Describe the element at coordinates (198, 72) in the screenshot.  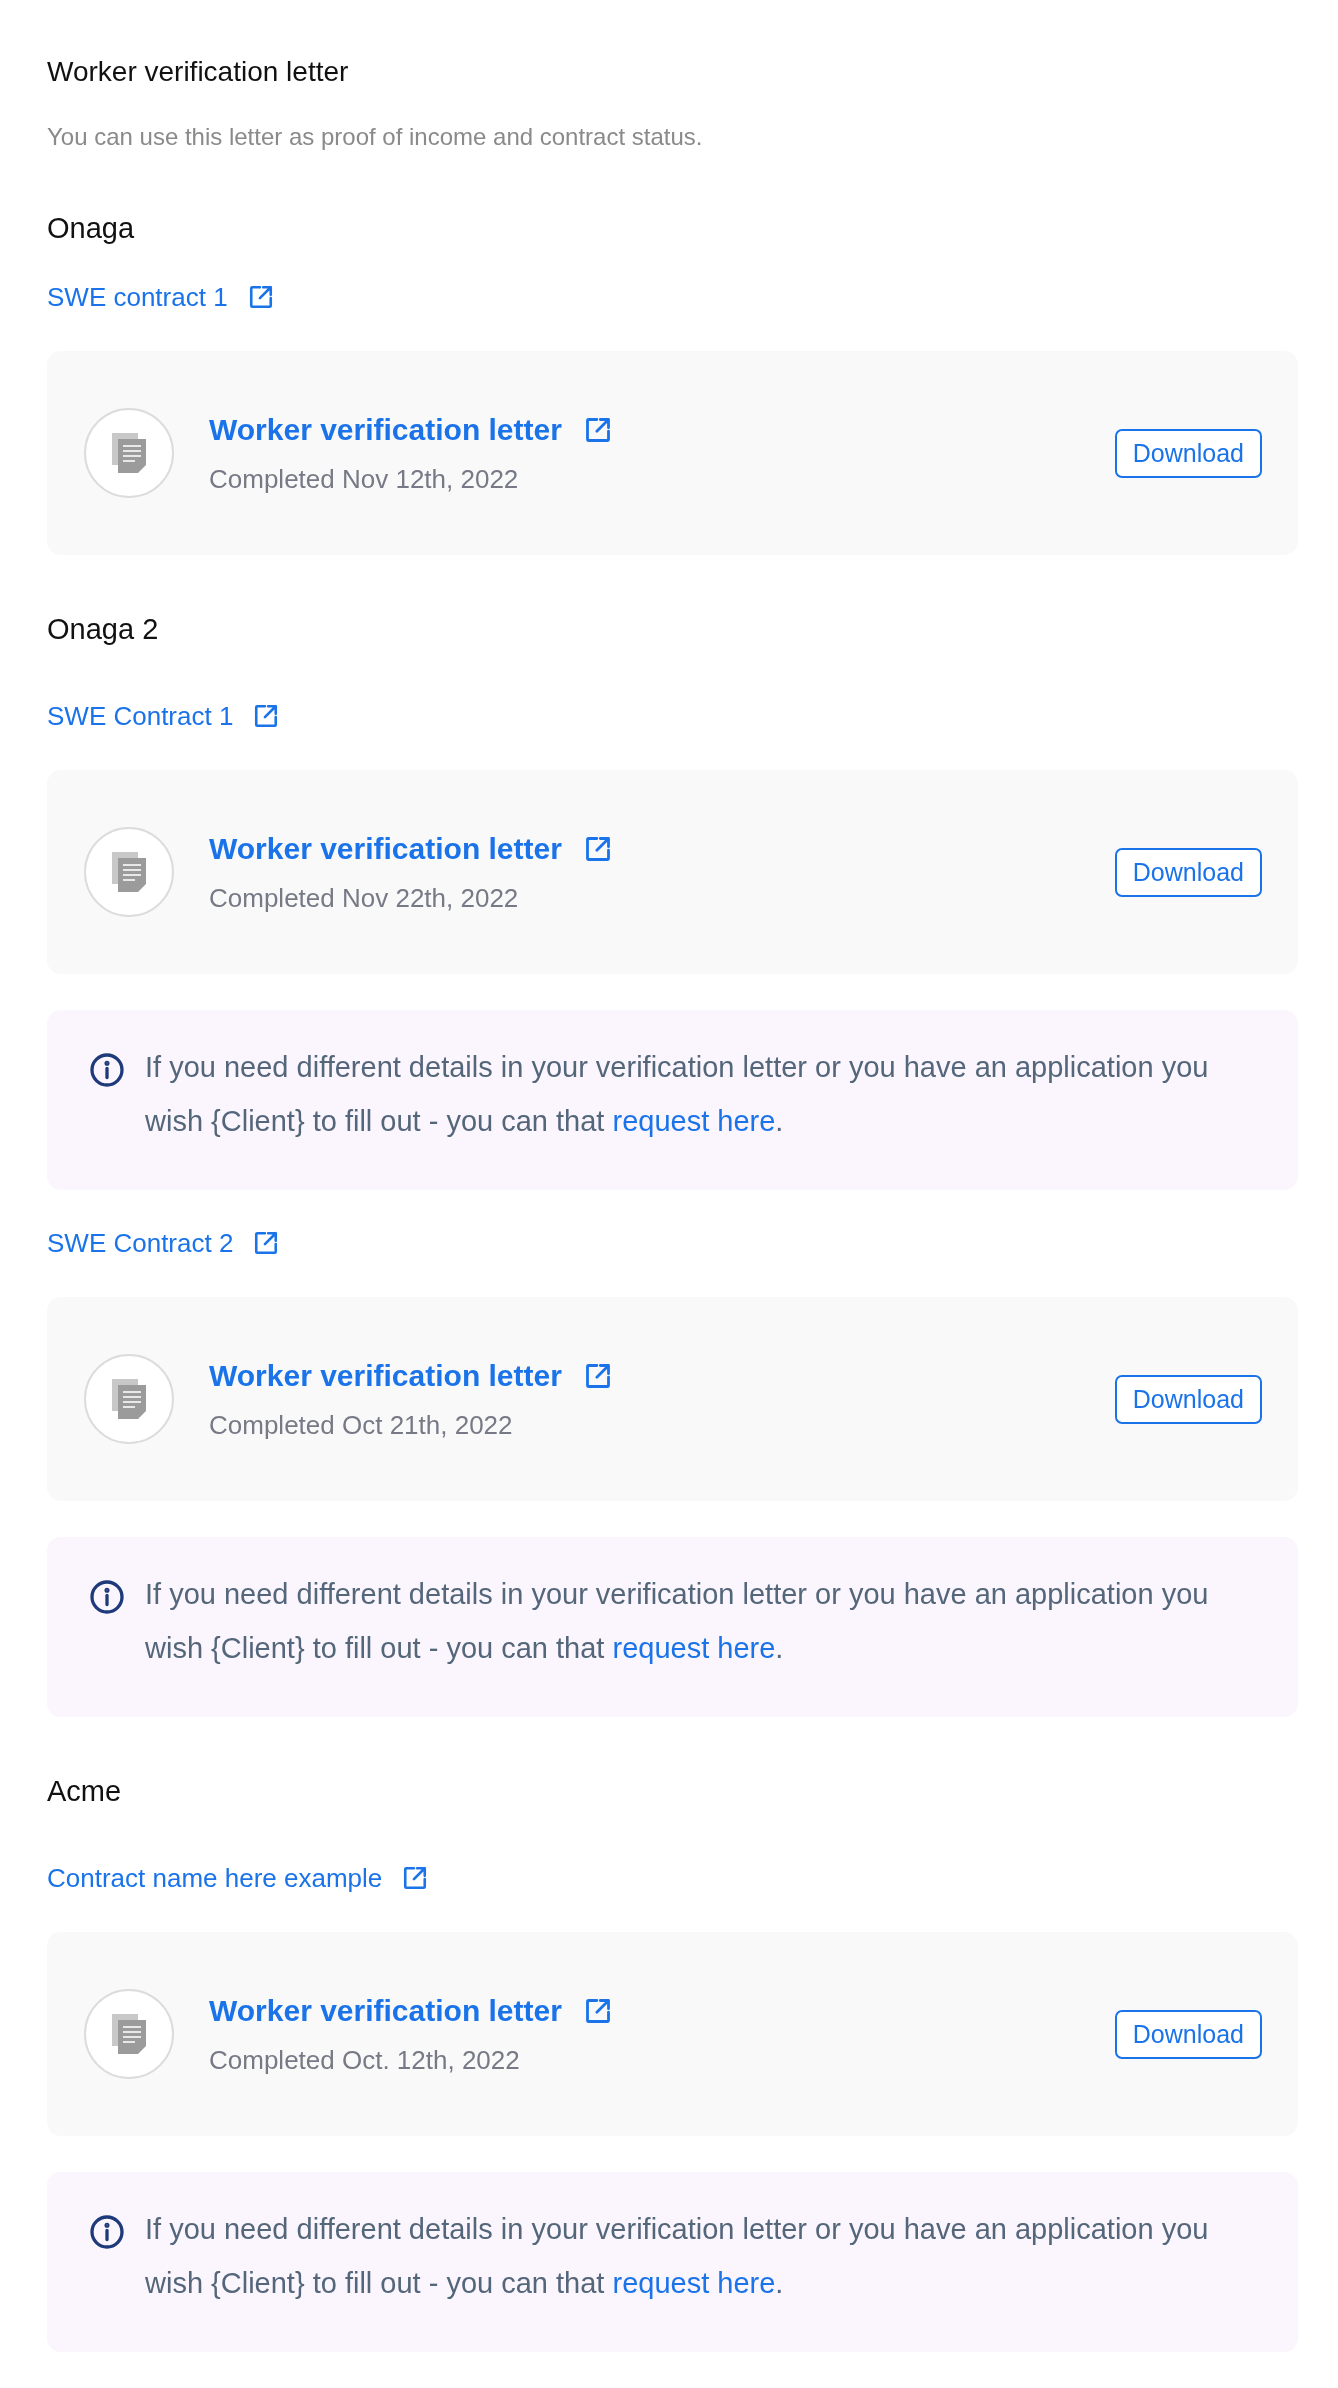
I see `page-title: Worker verification letter` at that location.